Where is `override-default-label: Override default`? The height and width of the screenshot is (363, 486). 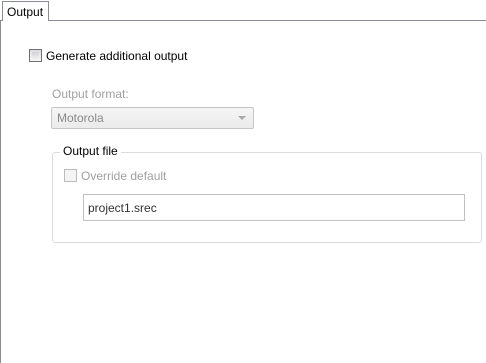 override-default-label: Override default is located at coordinates (123, 176).